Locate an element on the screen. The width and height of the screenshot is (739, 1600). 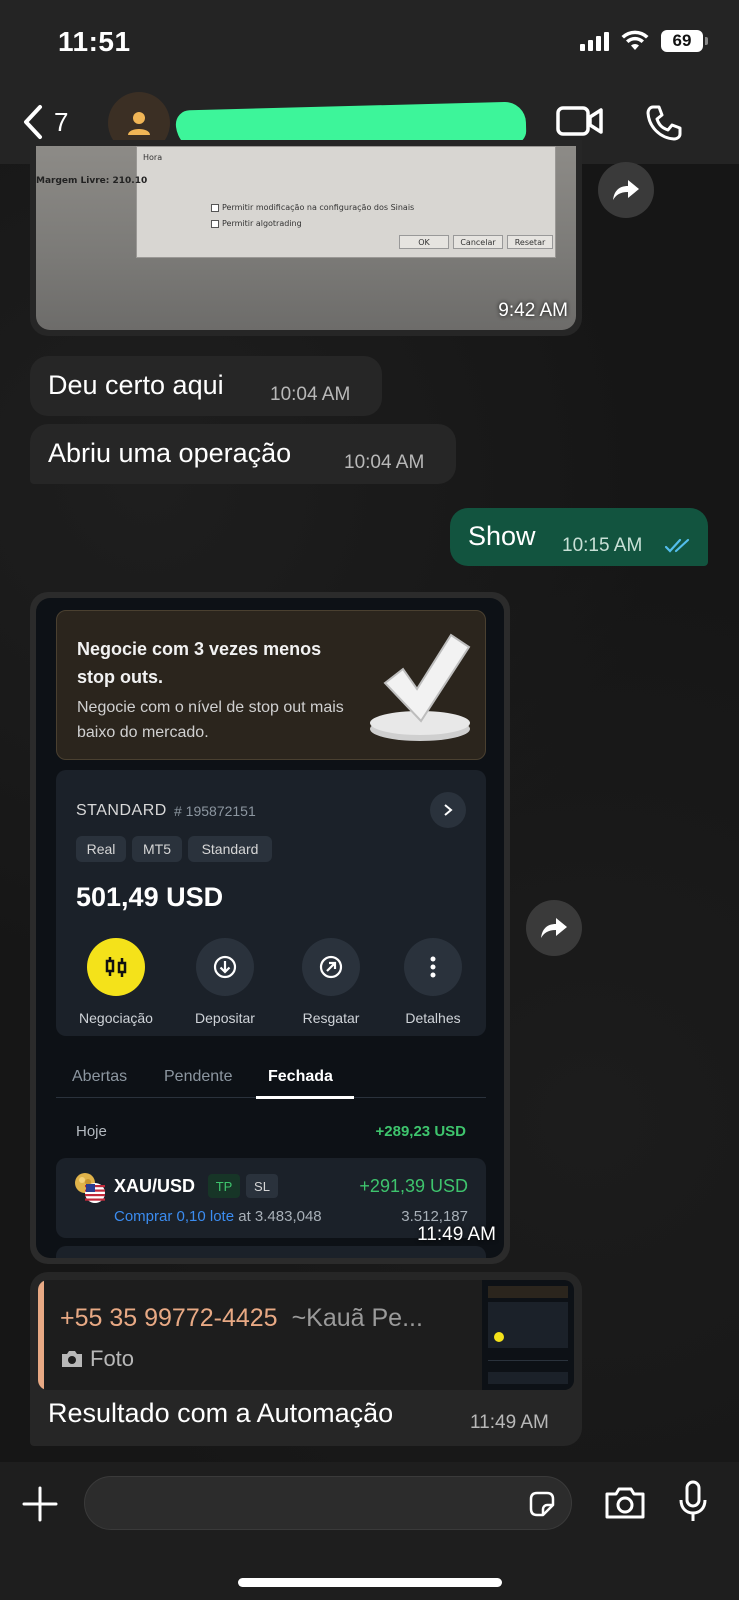
plus-icon is located at coordinates (40, 1504).